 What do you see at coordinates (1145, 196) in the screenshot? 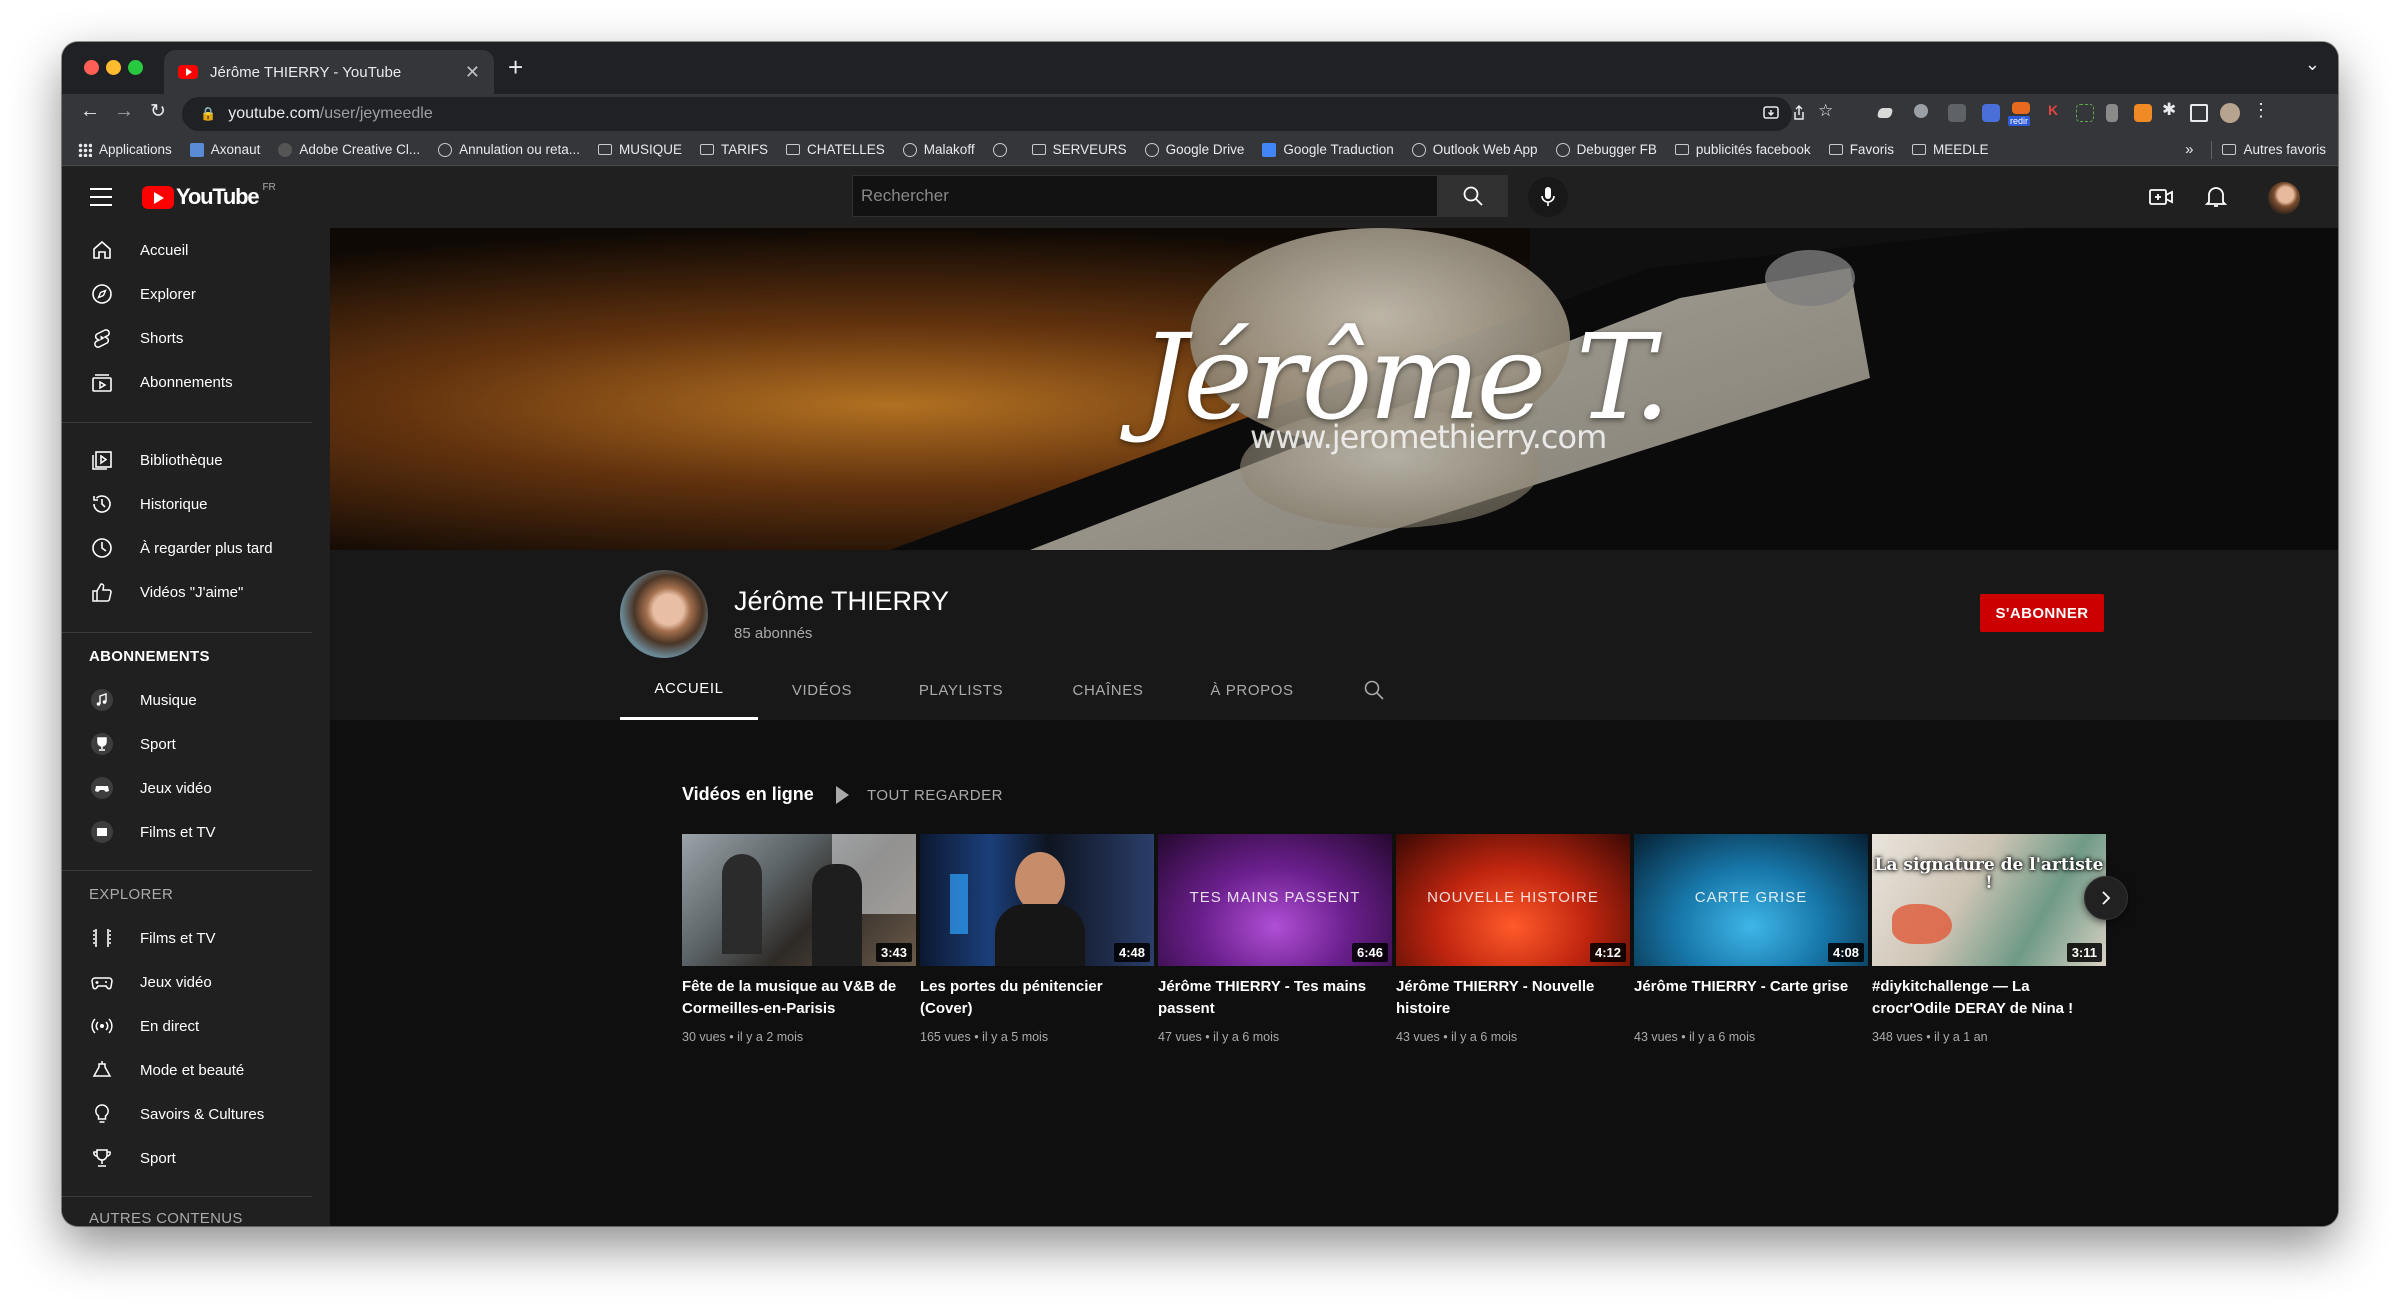
I see `search-input: Rechercher` at bounding box center [1145, 196].